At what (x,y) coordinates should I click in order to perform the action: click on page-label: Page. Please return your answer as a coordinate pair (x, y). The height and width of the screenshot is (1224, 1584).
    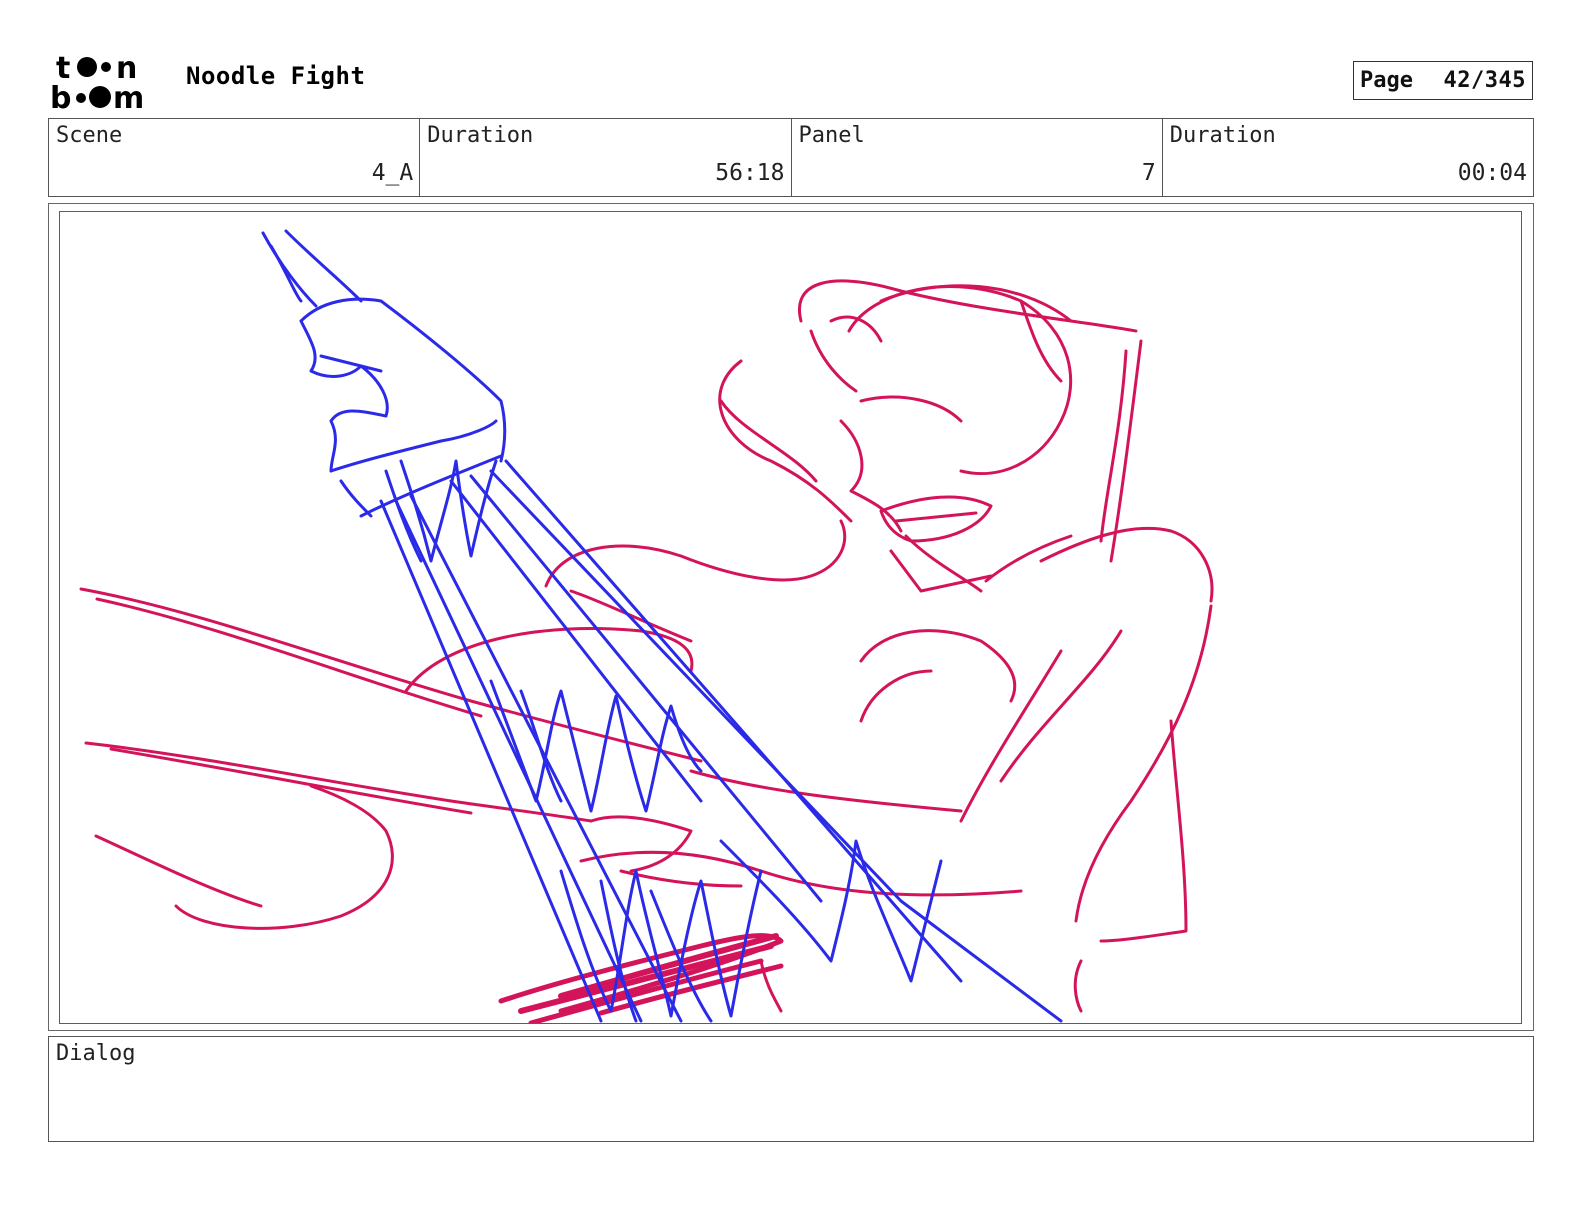
    Looking at the image, I should click on (1386, 80).